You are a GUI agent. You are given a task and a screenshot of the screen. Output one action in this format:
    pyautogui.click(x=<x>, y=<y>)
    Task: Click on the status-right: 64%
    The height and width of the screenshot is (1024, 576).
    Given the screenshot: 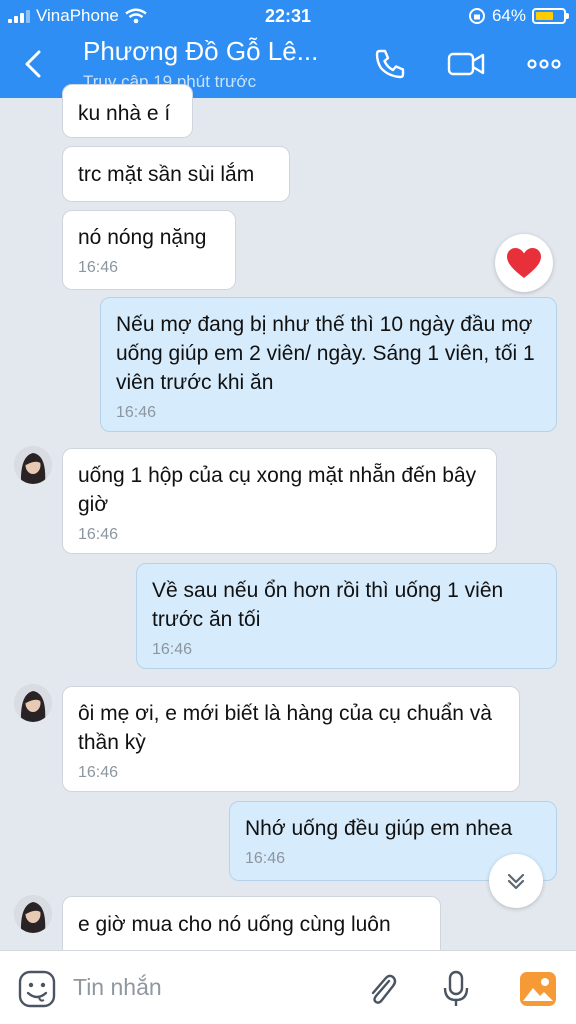 What is the action you would take?
    pyautogui.click(x=518, y=16)
    